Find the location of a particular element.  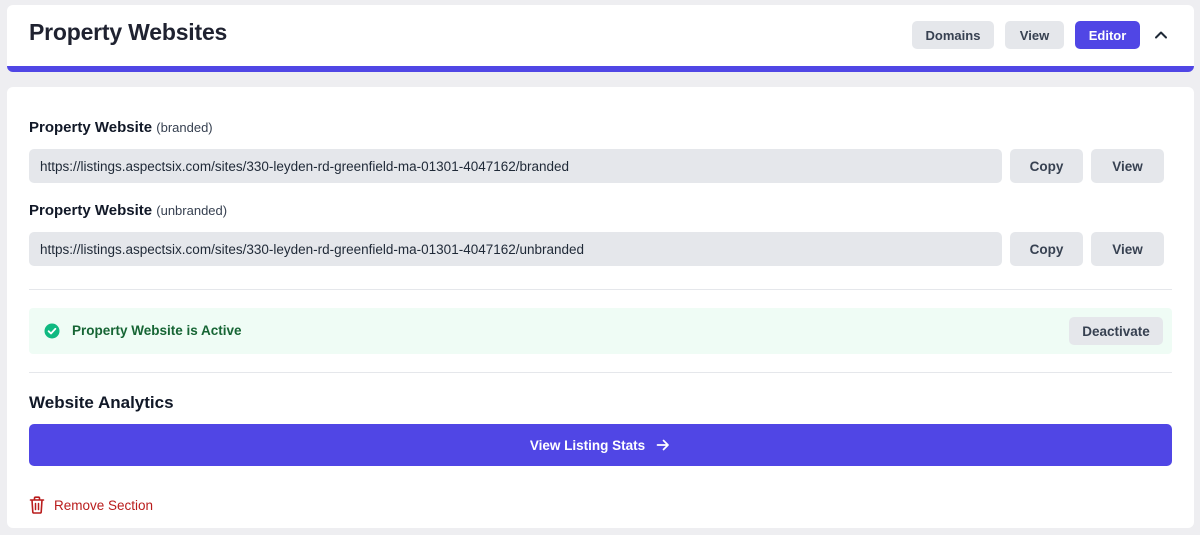

chevron-up-icon is located at coordinates (1161, 35).